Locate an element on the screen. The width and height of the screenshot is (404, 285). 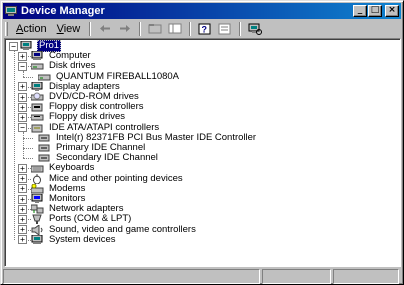
tree-item: Floppy disk drives is located at coordinates (78, 117).